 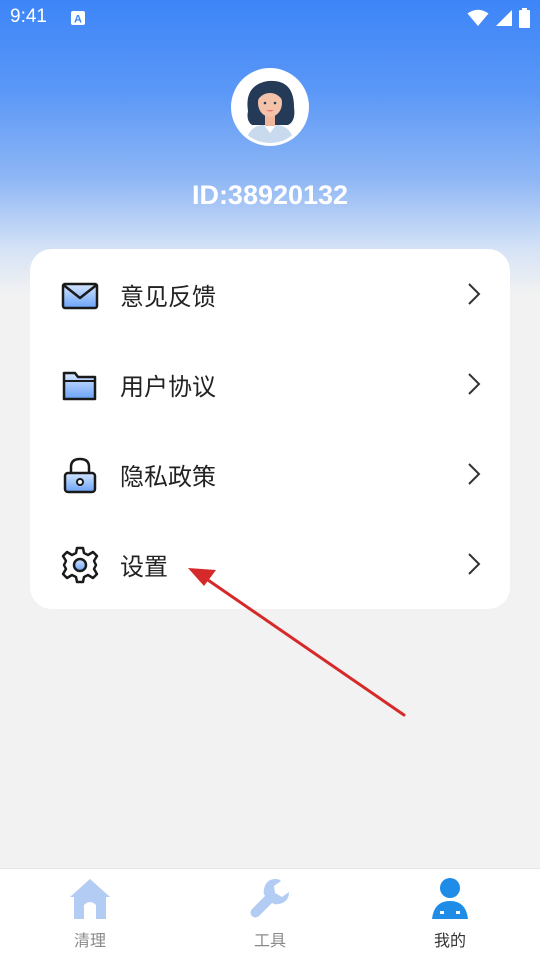 I want to click on a-square-icon: A, so click(x=78, y=18).